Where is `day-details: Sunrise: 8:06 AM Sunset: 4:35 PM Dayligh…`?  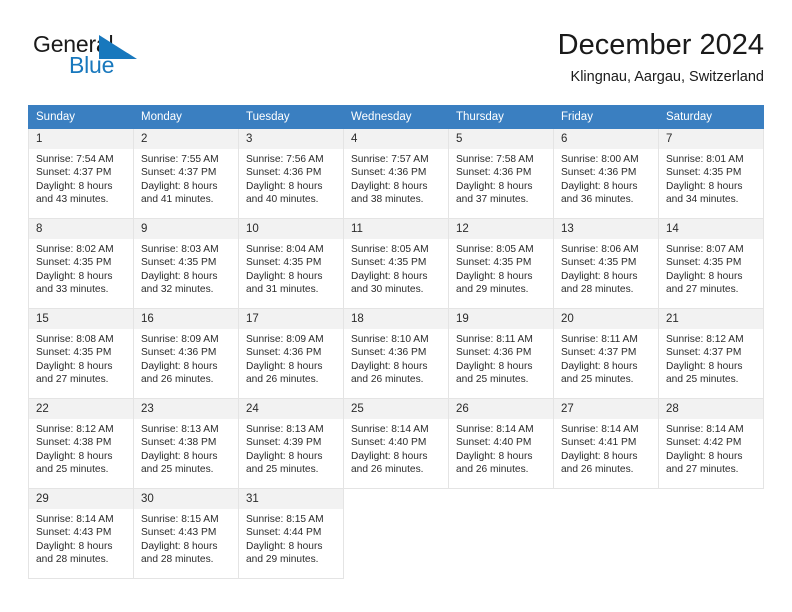
day-details: Sunrise: 8:06 AM Sunset: 4:35 PM Dayligh… is located at coordinates (606, 268).